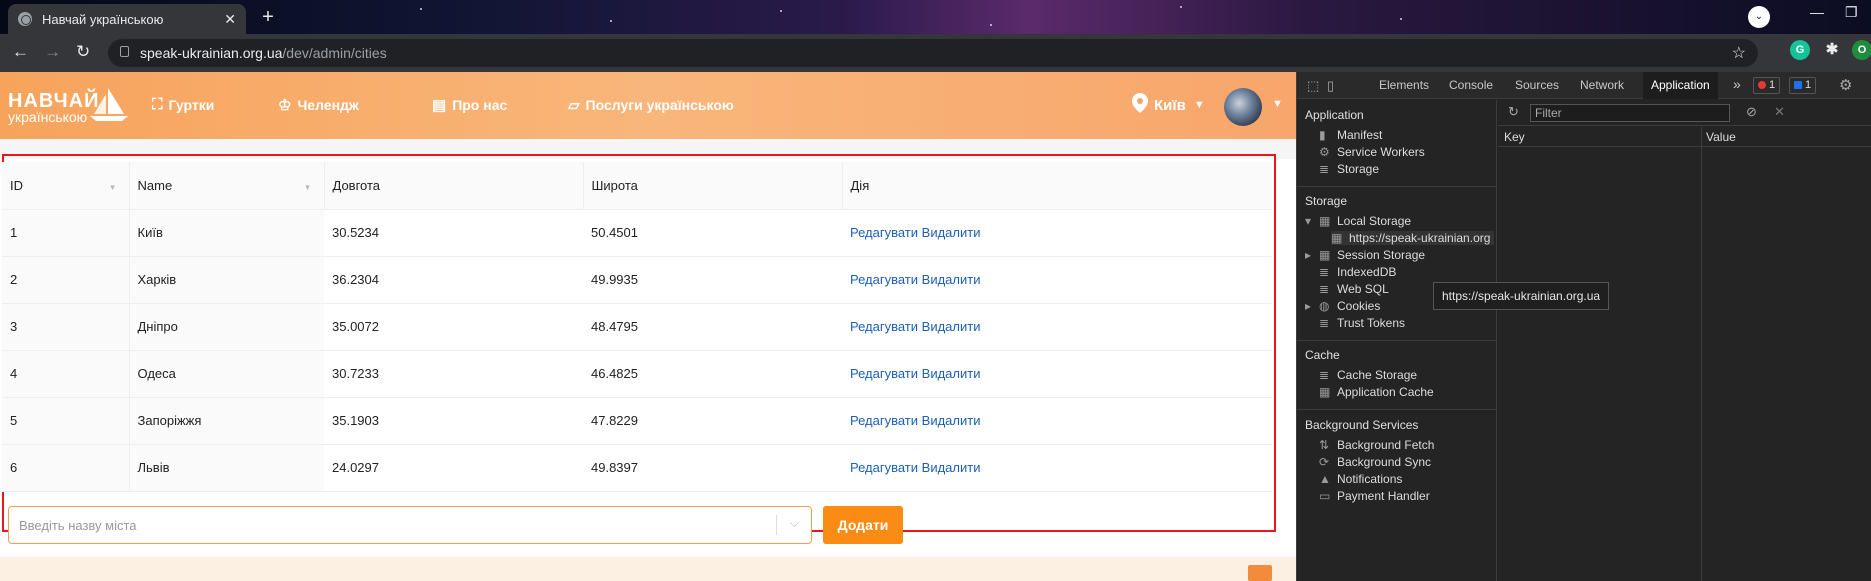 The width and height of the screenshot is (1871, 581). Describe the element at coordinates (52, 52) in the screenshot. I see `forward-icon: →` at that location.